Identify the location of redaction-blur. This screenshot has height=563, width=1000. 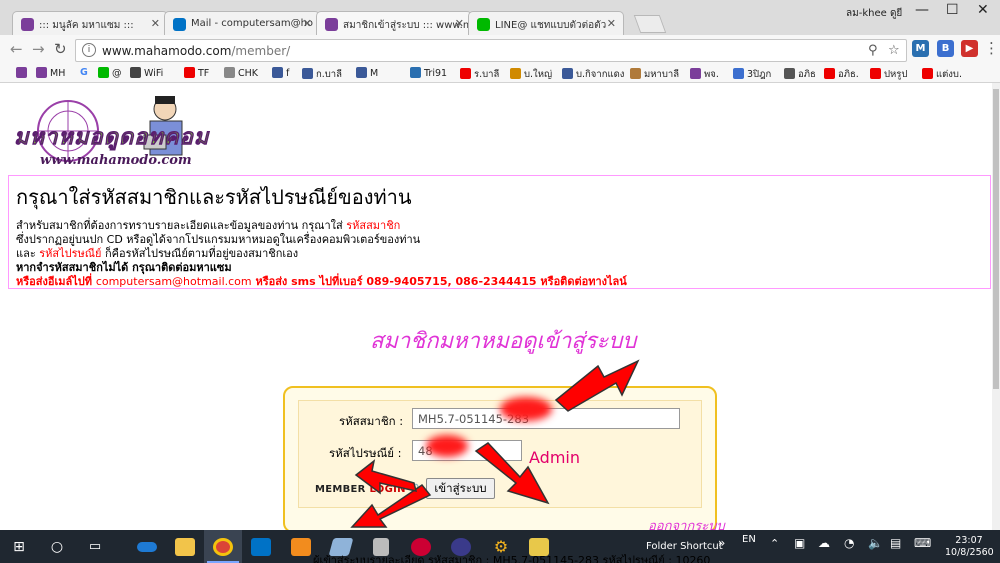
(447, 446).